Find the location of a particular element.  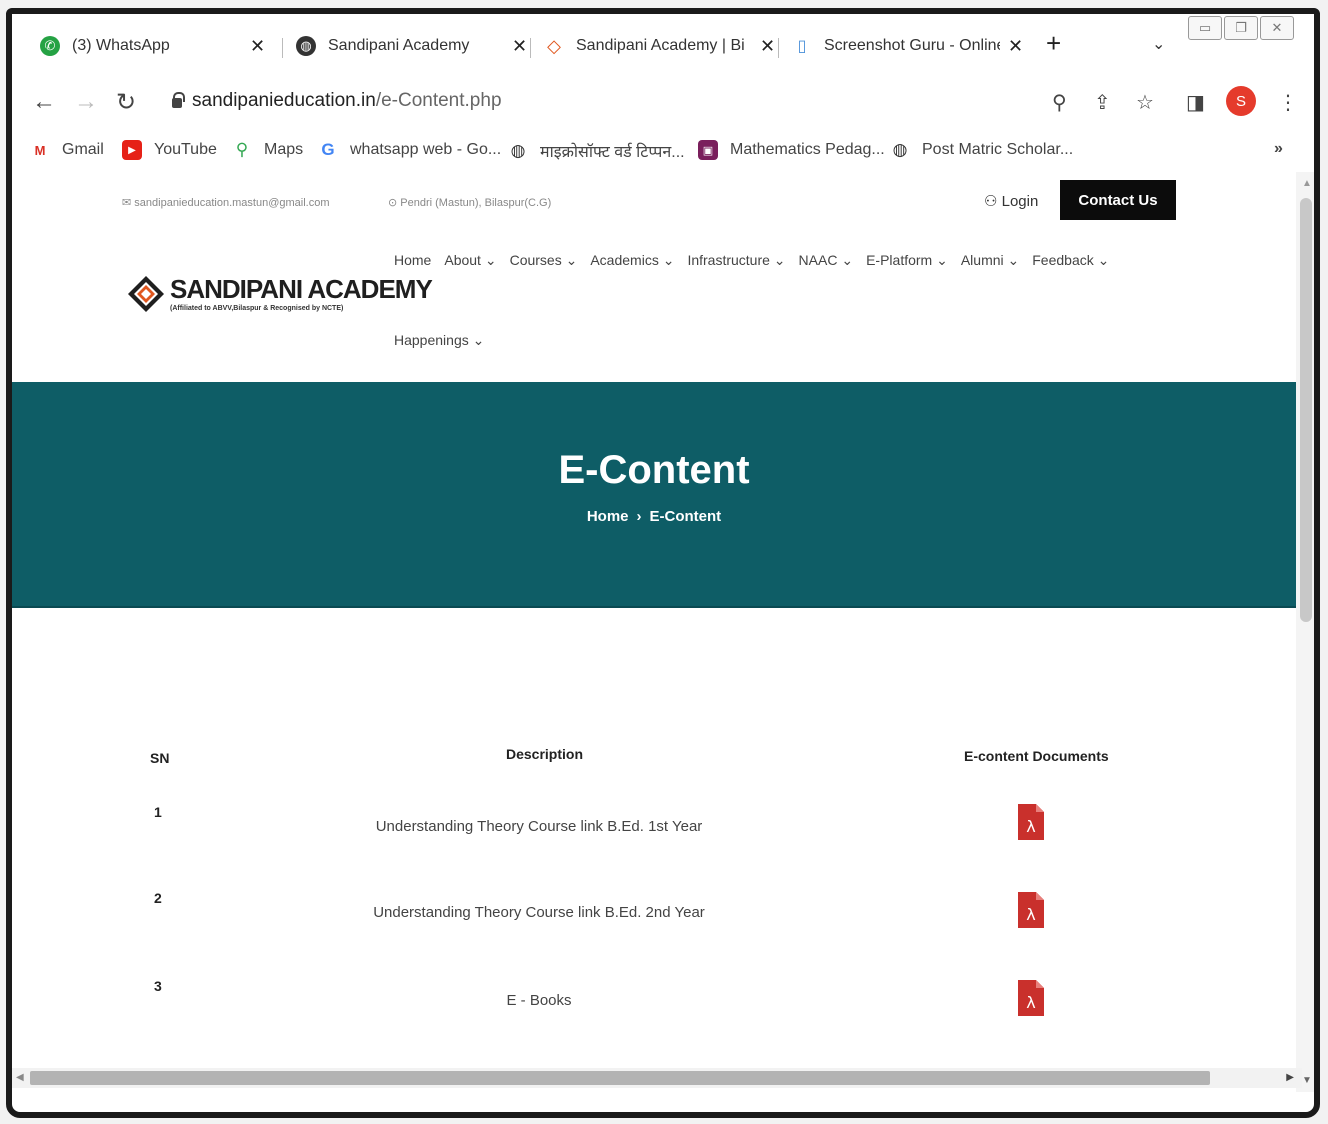

nav-infrastructure: Infrastructure ⌄ is located at coordinates (736, 260).